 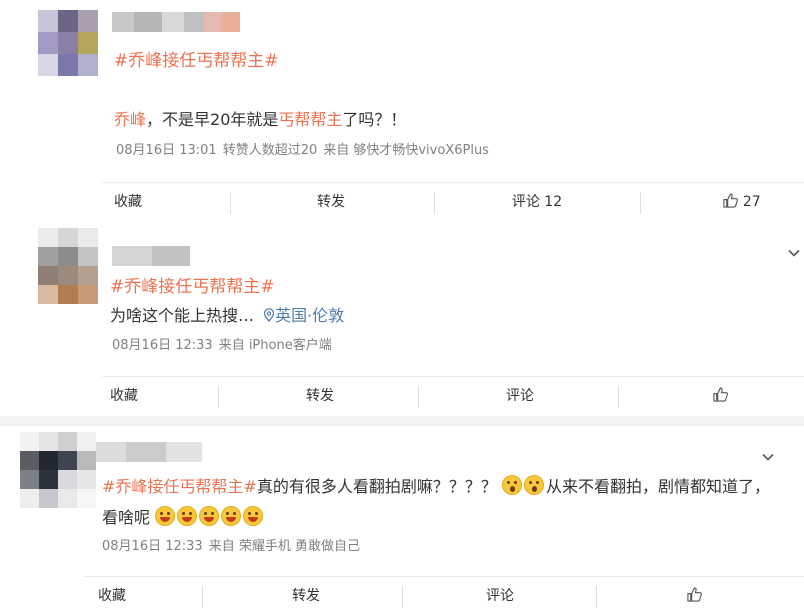 I want to click on post-text: #乔峰接任丐帮帮主#真的有很多人看翻拍剧嘛？？？？ 从来不看翻拍，剧情都知道了，, so click(x=436, y=485).